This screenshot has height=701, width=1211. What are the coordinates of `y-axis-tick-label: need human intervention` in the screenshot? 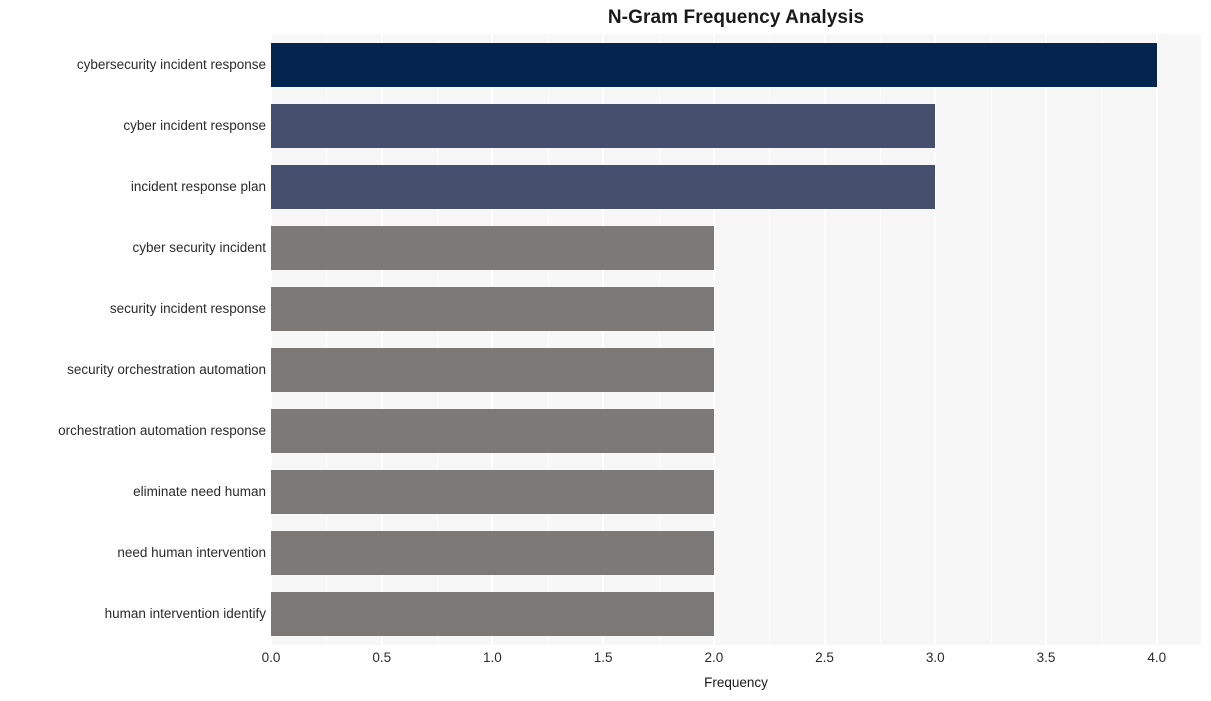 It's located at (191, 553).